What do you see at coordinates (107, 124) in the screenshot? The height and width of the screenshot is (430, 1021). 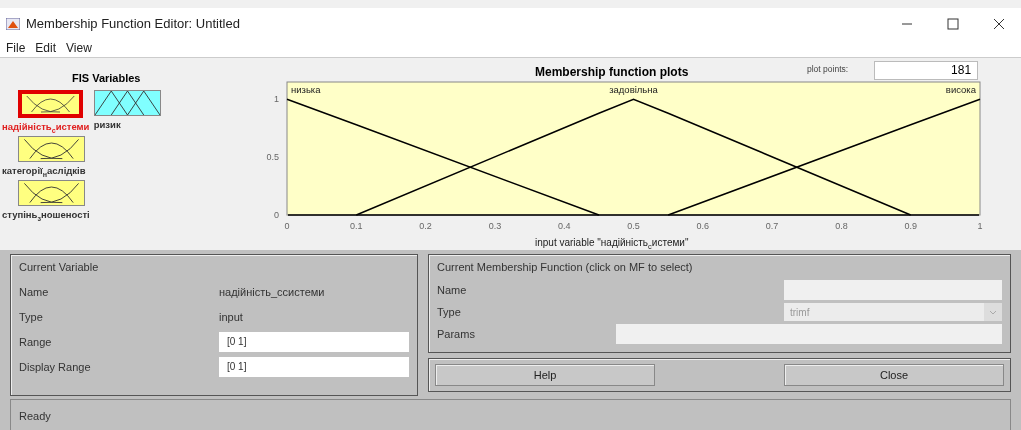 I see `variable-label: ризик` at bounding box center [107, 124].